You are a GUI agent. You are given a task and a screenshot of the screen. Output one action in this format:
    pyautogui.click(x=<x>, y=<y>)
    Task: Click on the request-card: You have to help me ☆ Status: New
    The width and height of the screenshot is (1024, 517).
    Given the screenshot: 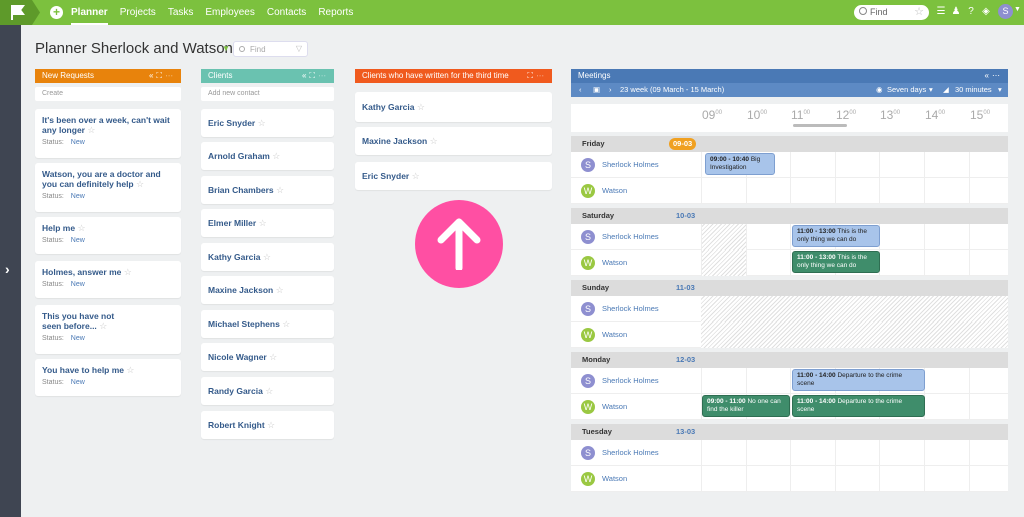 What is the action you would take?
    pyautogui.click(x=108, y=377)
    